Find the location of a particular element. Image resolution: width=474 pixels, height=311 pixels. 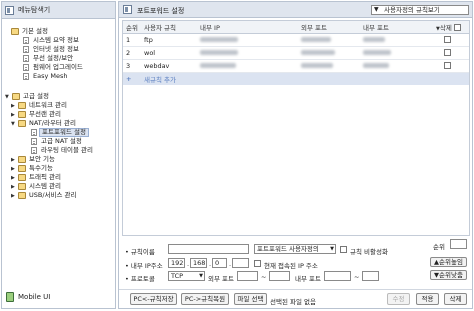

row-rule-name: wol is located at coordinates (169, 53).